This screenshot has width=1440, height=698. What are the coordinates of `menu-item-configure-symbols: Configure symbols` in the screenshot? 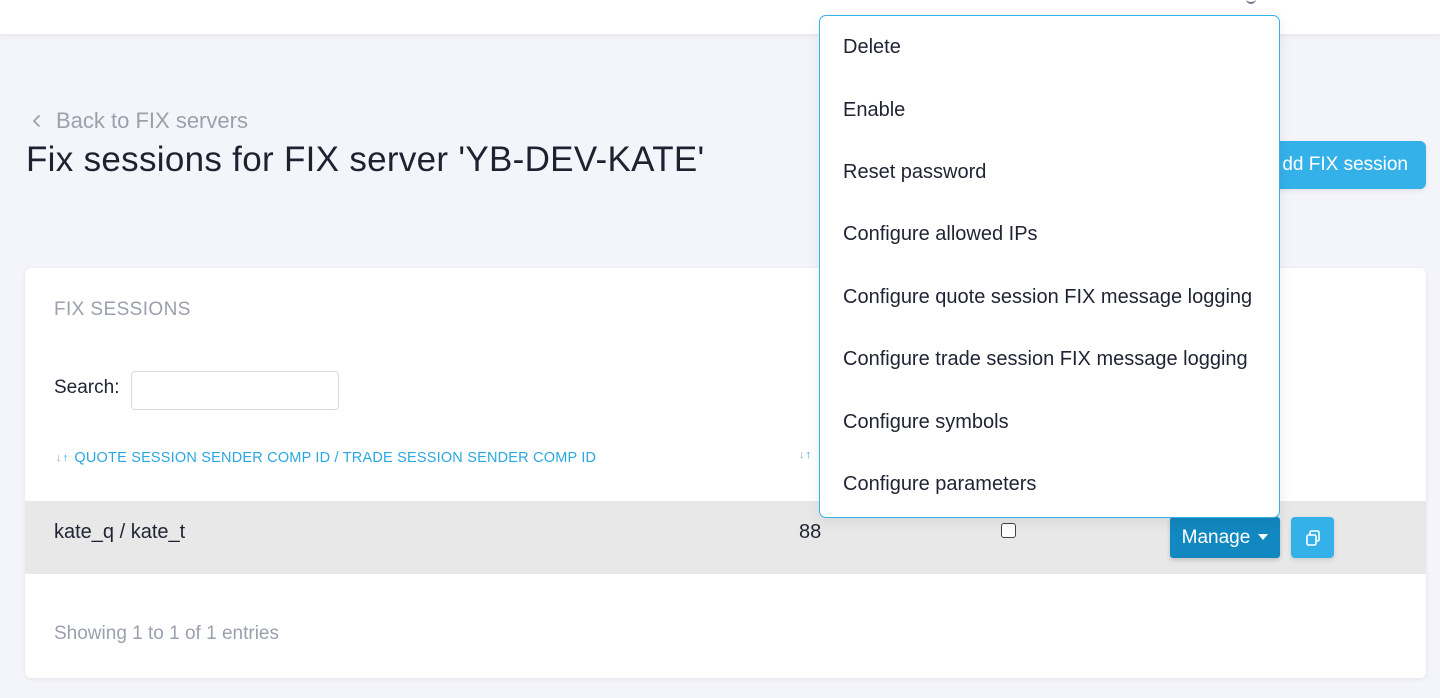 It's located at (1053, 422).